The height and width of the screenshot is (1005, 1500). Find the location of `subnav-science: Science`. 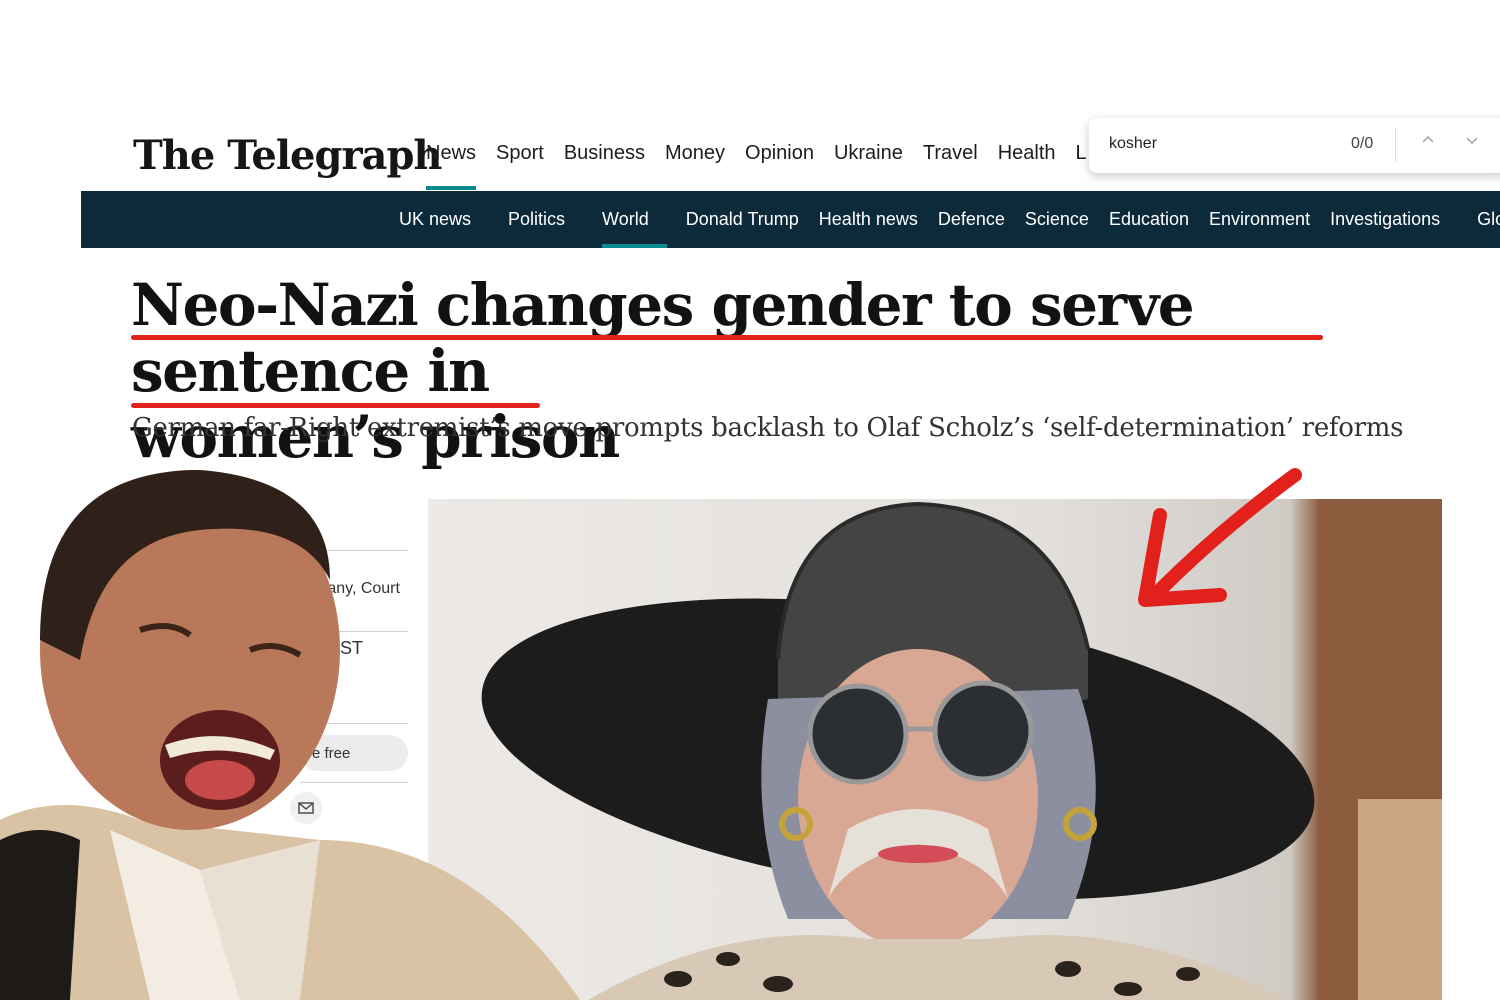

subnav-science: Science is located at coordinates (1057, 219).